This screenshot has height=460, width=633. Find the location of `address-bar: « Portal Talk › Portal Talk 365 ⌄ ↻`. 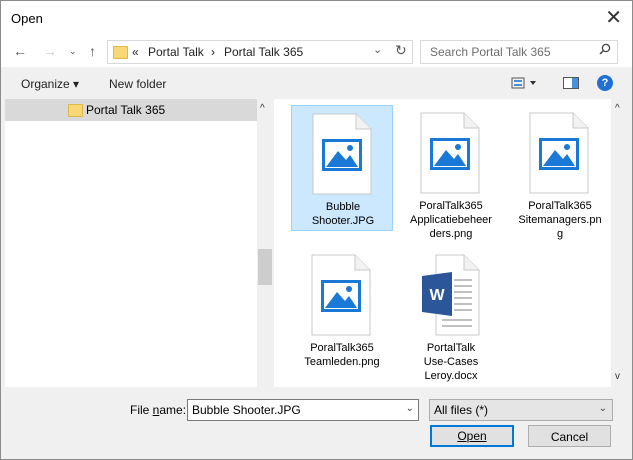

address-bar: « Portal Talk › Portal Talk 365 ⌄ ↻ is located at coordinates (260, 52).